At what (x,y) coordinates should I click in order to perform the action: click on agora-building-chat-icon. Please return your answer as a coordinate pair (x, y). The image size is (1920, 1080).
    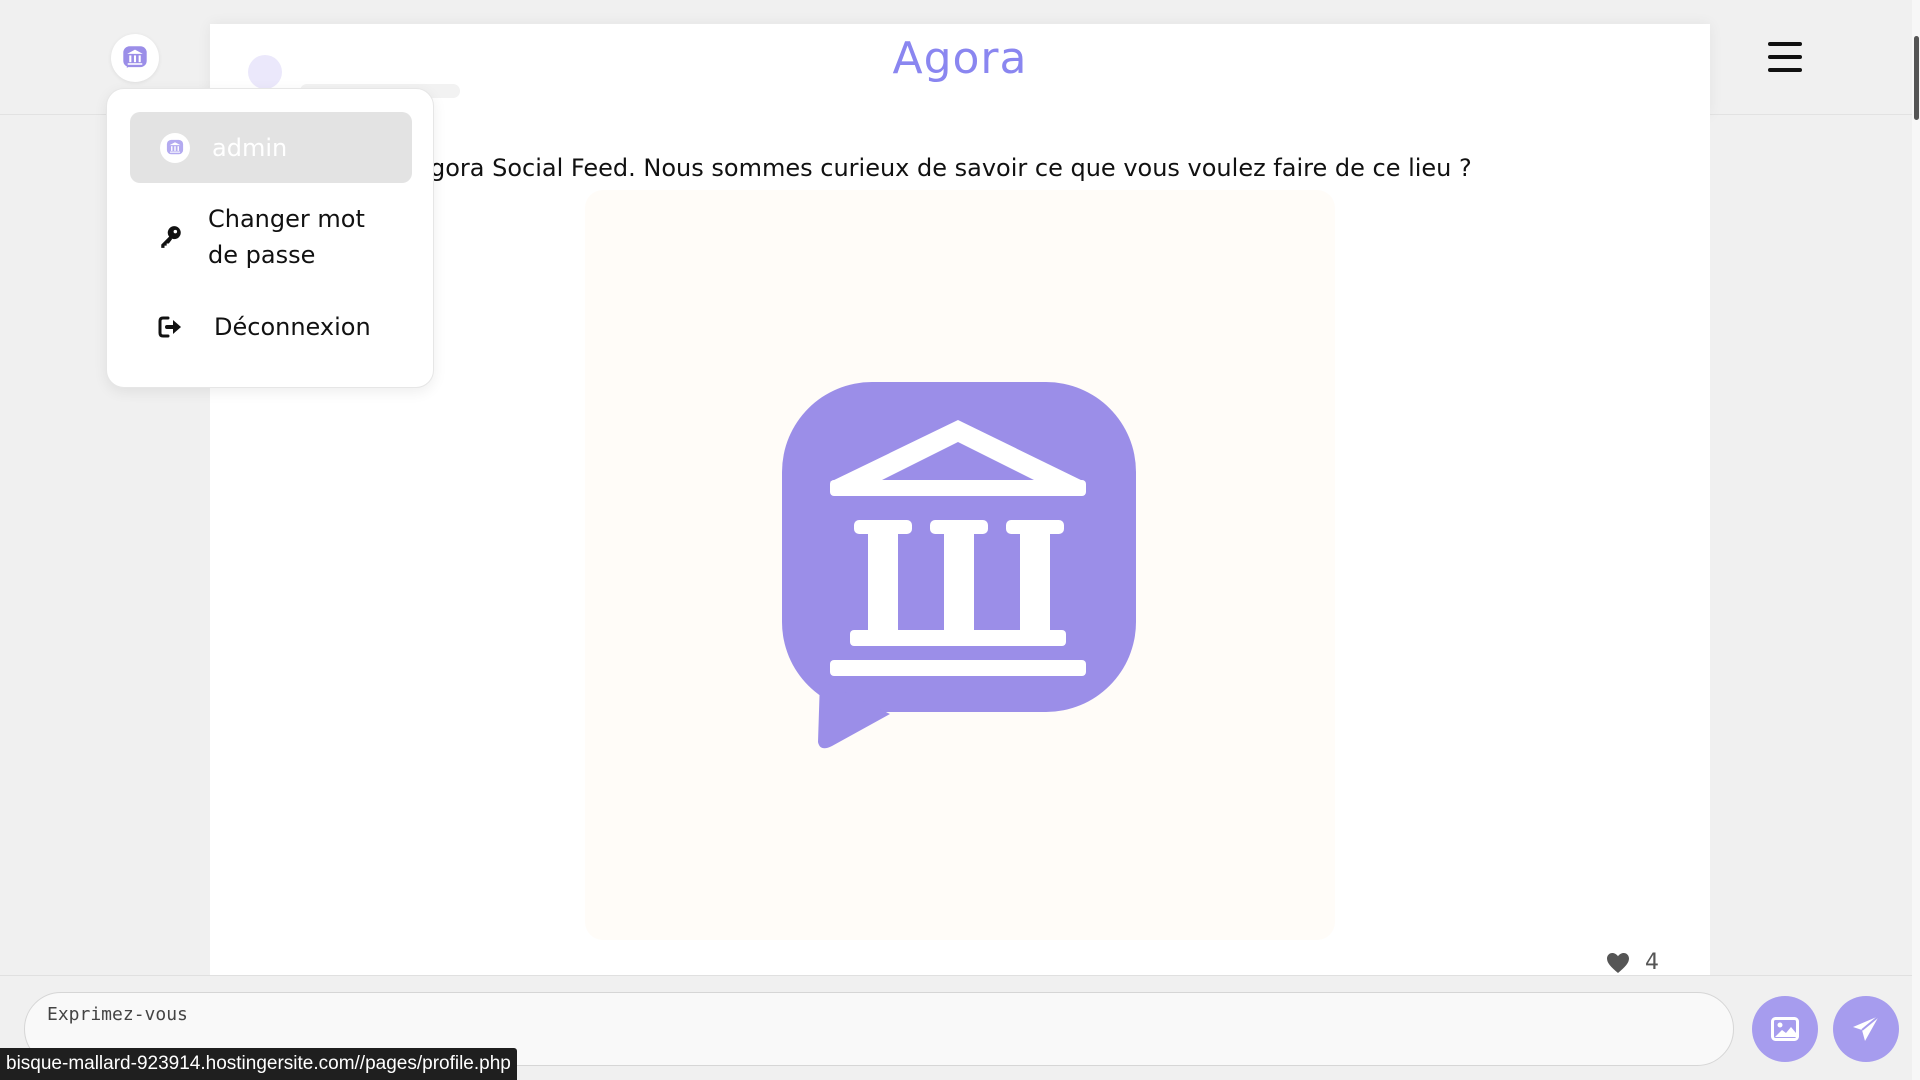
    Looking at the image, I should click on (959, 565).